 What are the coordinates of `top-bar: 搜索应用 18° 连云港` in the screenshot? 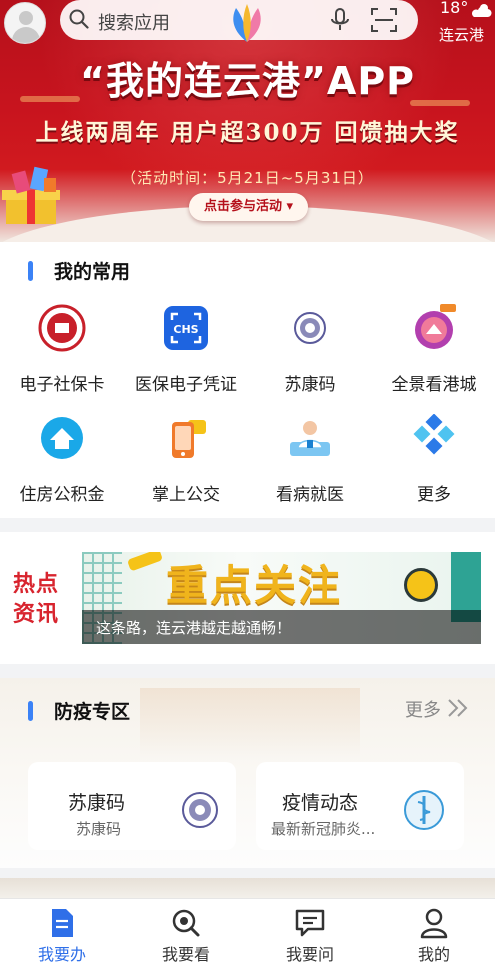 It's located at (247, 22).